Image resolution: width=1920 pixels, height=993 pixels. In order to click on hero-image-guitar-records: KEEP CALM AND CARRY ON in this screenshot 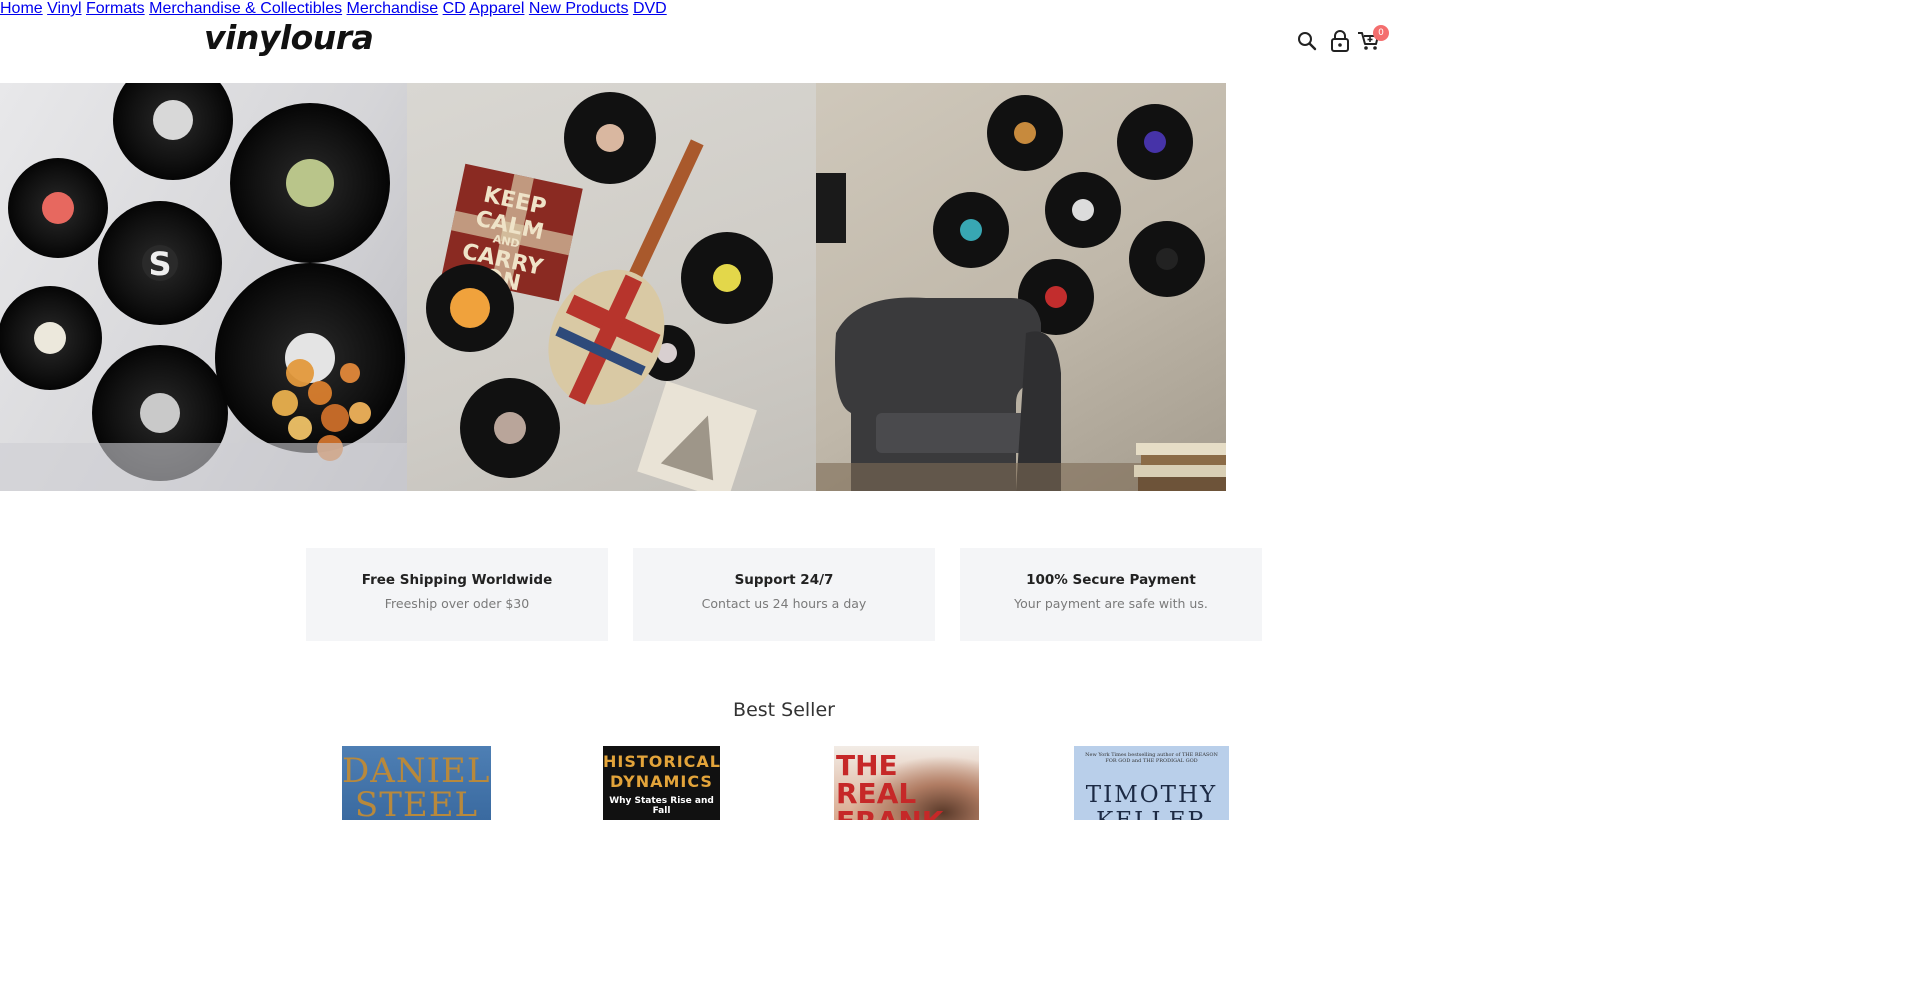, I will do `click(611, 287)`.